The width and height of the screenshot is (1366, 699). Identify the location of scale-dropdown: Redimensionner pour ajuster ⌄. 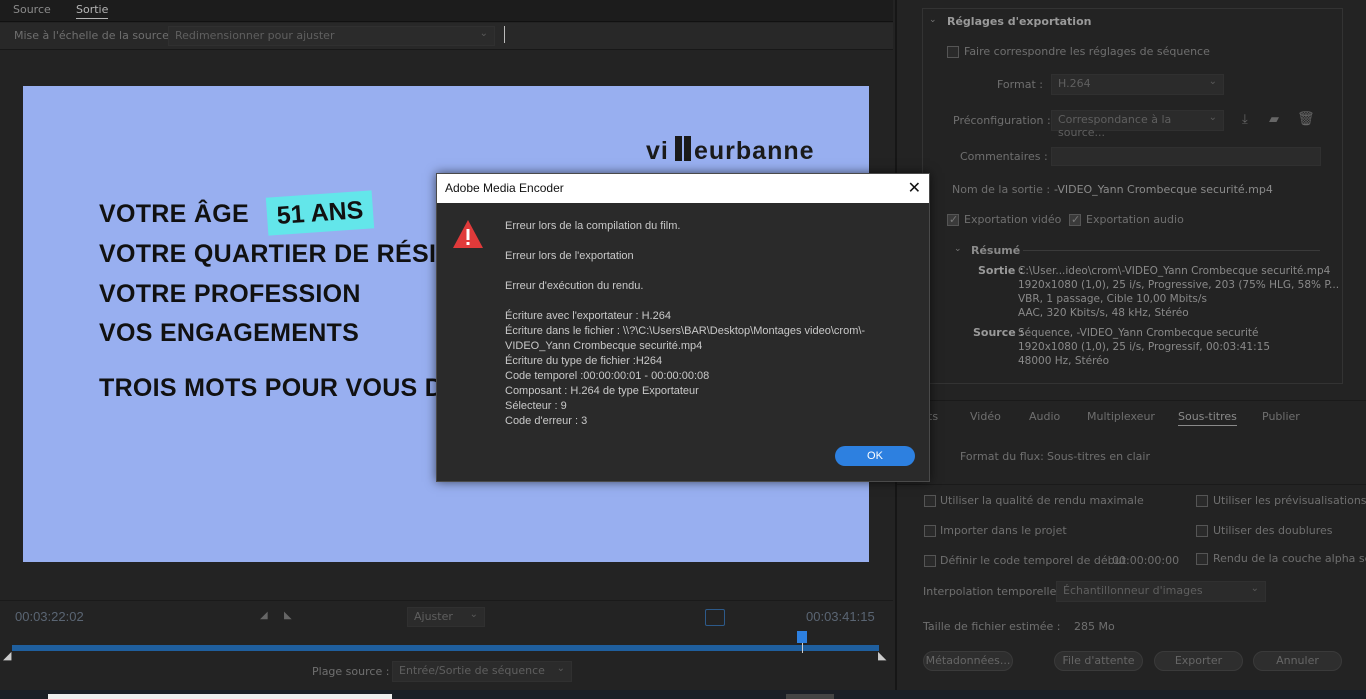
(331, 36).